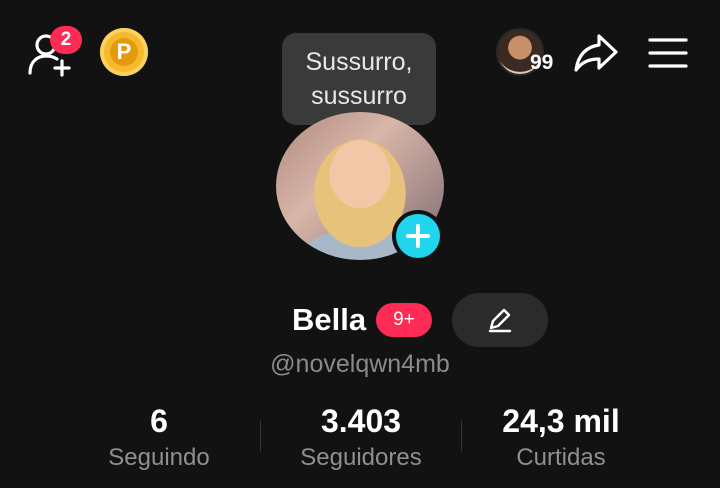 The image size is (720, 488). I want to click on share-icon, so click(596, 53).